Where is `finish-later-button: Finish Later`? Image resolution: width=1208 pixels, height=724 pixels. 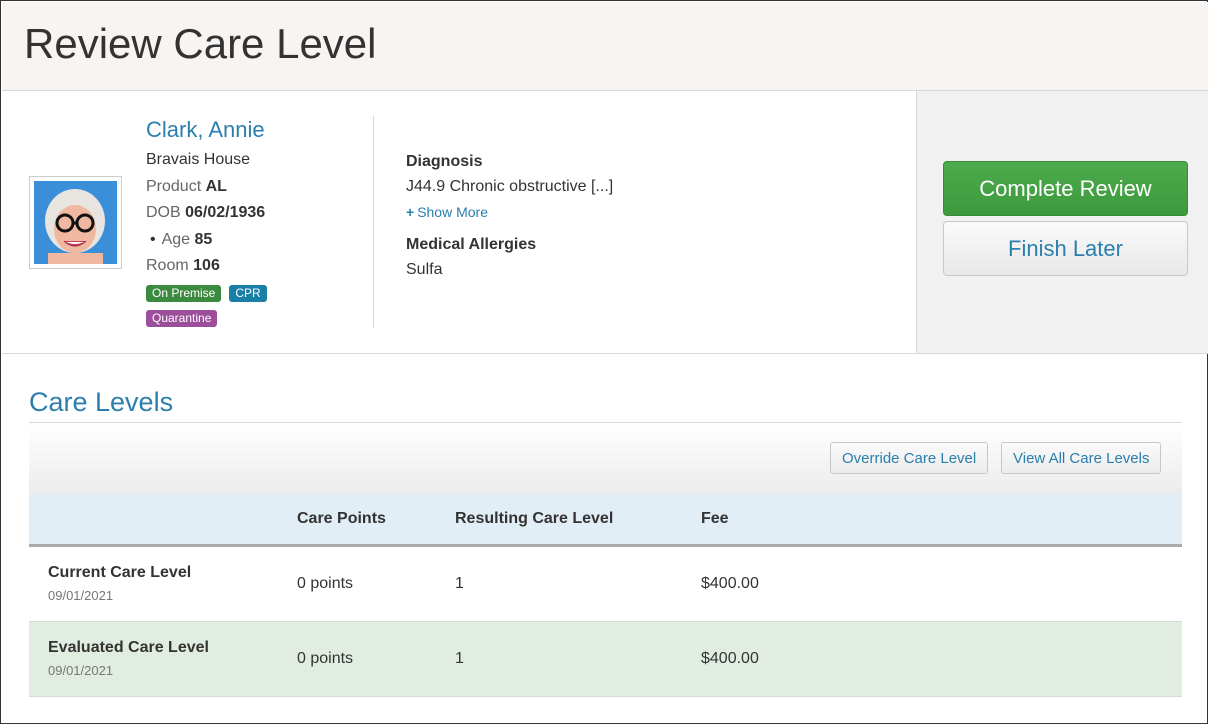
finish-later-button: Finish Later is located at coordinates (1065, 248).